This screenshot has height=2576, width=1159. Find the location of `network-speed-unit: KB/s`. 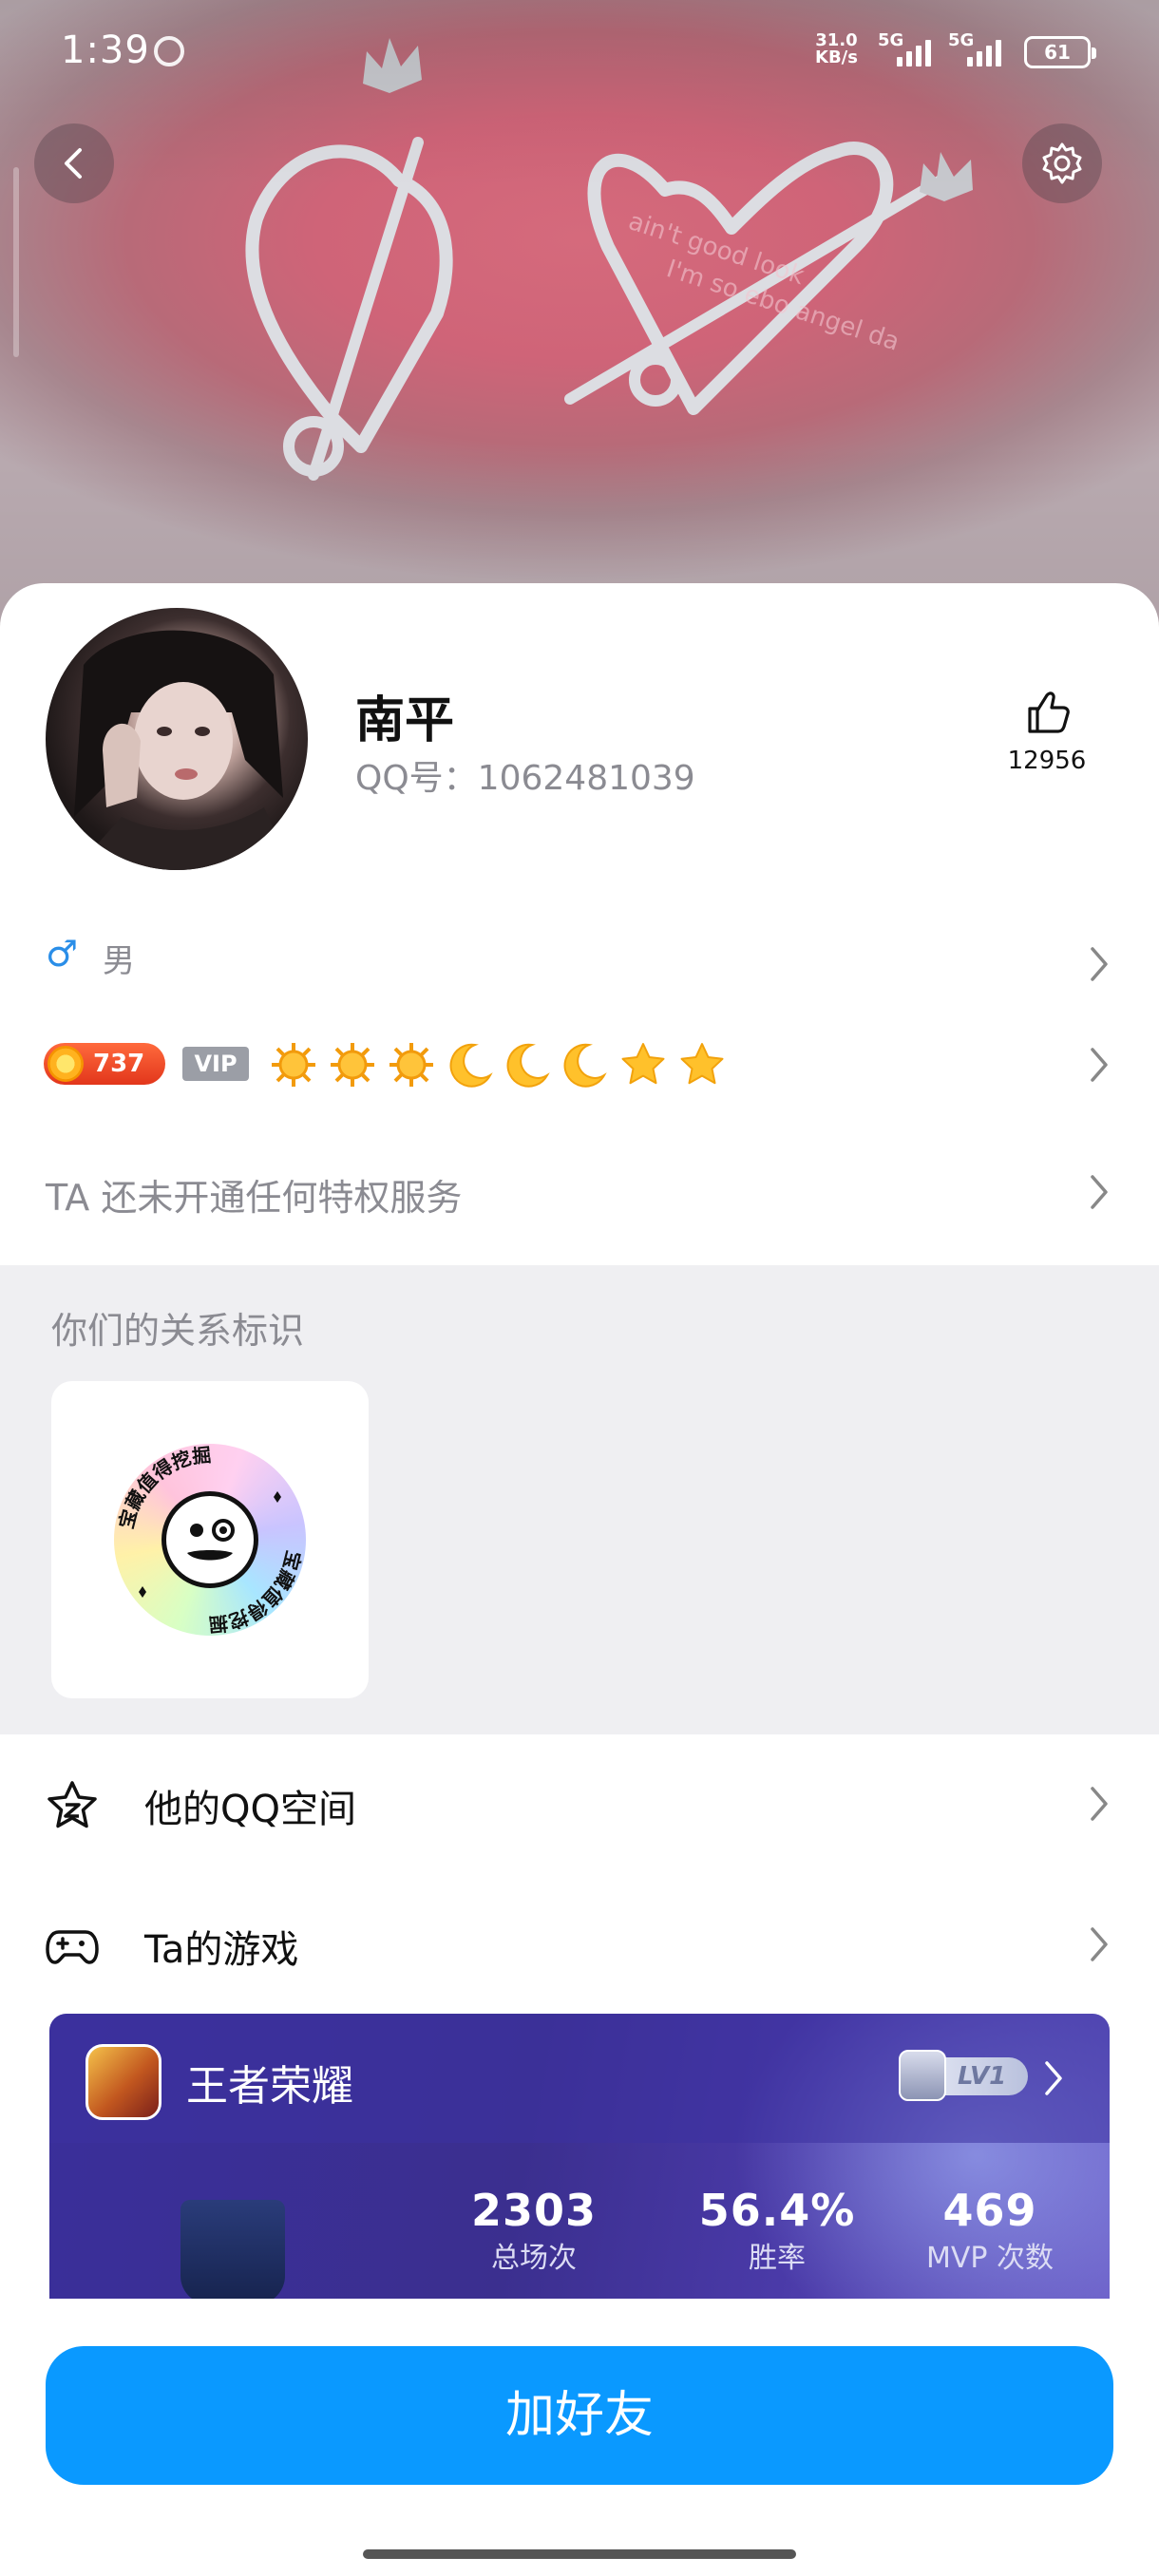

network-speed-unit: KB/s is located at coordinates (836, 57).